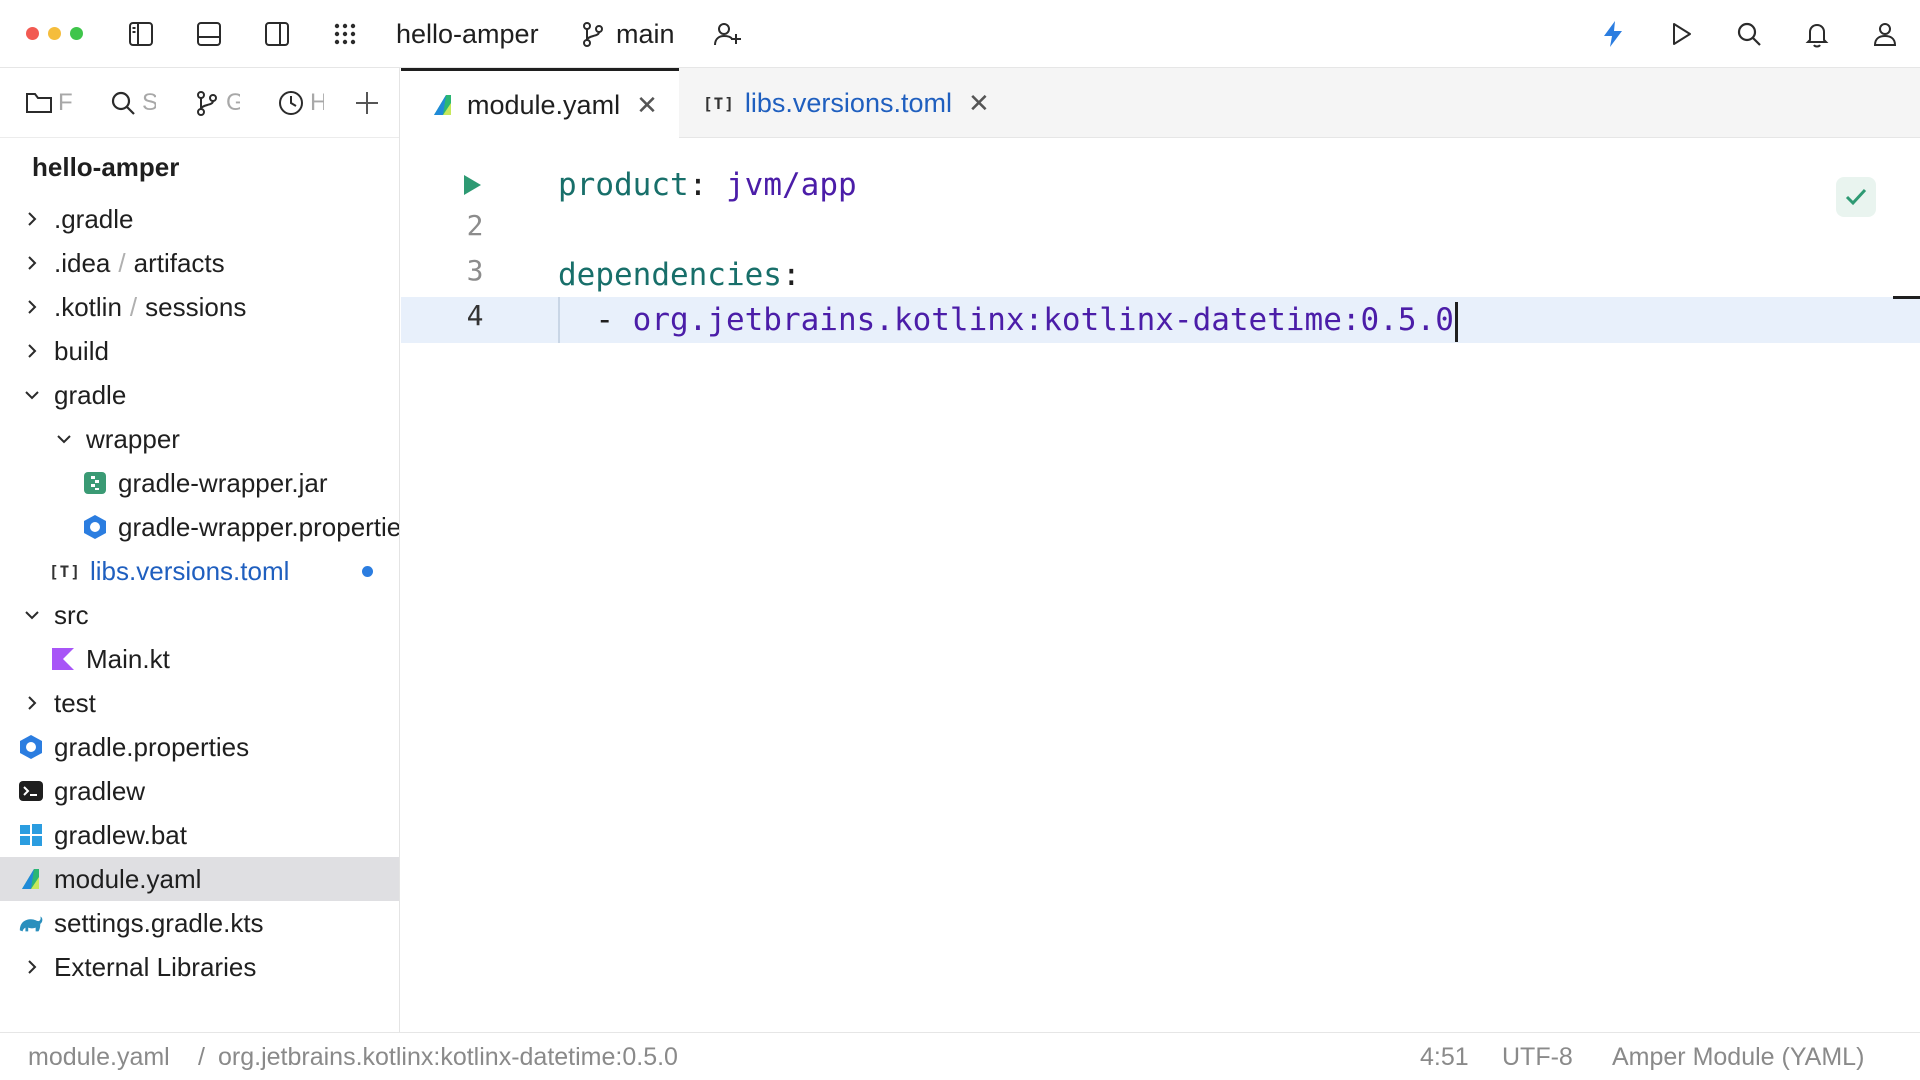 The image size is (1920, 1080). What do you see at coordinates (209, 34) in the screenshot?
I see `bottom-panel-toggle-icon` at bounding box center [209, 34].